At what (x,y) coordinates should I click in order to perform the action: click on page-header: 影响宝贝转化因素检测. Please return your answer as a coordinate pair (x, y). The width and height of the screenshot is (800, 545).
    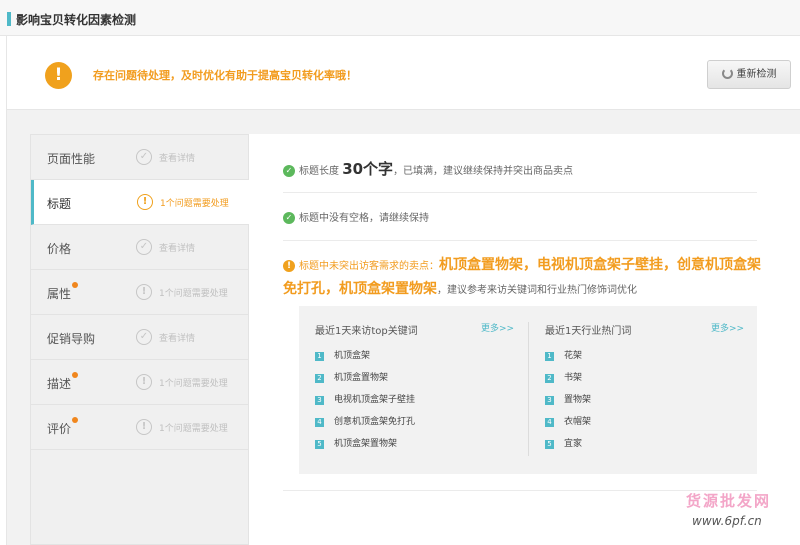
    Looking at the image, I should click on (400, 18).